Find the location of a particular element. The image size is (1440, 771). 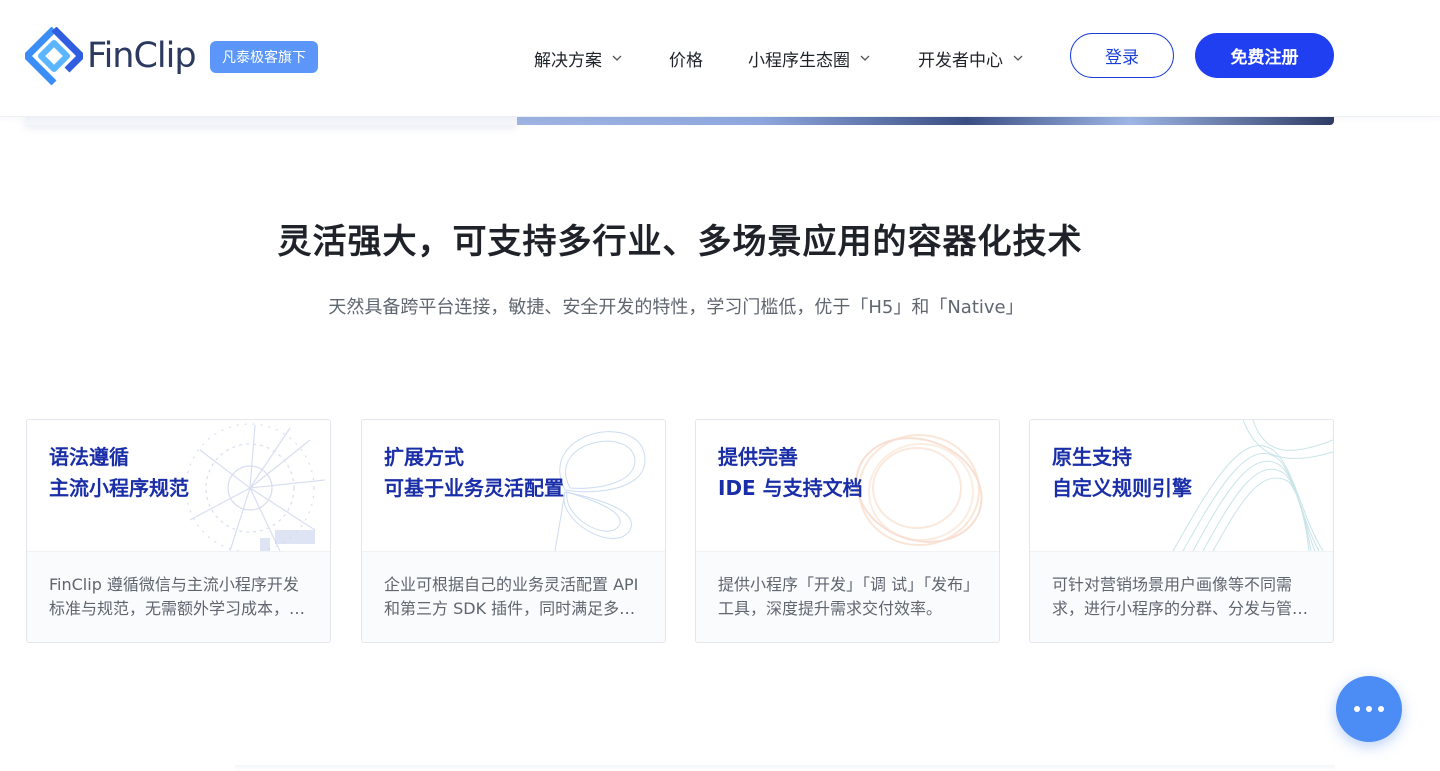

nav-item-ecosystem: 小程序生态圈 is located at coordinates (809, 58).